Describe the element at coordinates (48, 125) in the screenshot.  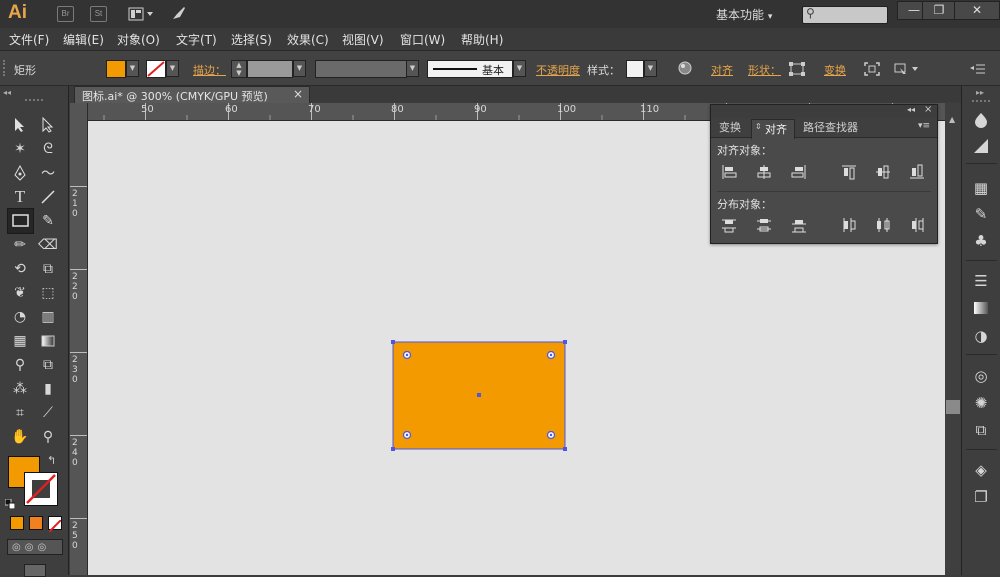
I see `direct-selection-tool-icon` at that location.